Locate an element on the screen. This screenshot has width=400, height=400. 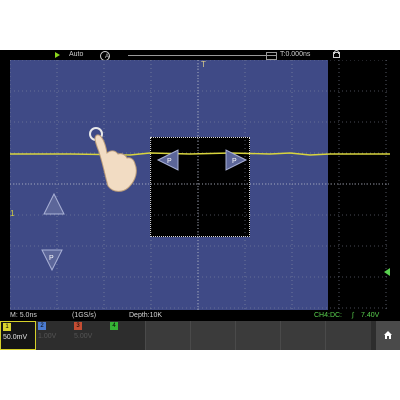
channel-3-cell: 3 5.00V is located at coordinates (90, 335).